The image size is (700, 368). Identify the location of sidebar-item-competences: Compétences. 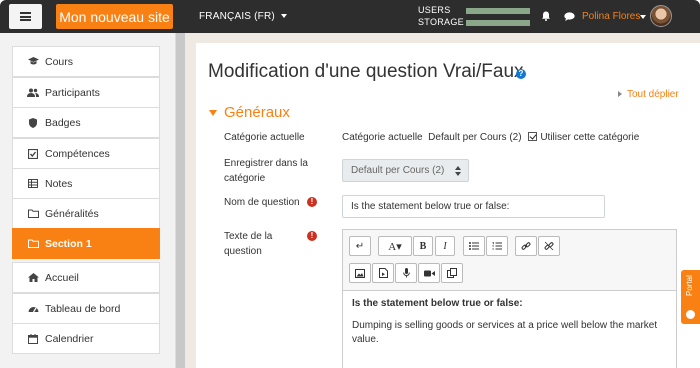
(86, 153).